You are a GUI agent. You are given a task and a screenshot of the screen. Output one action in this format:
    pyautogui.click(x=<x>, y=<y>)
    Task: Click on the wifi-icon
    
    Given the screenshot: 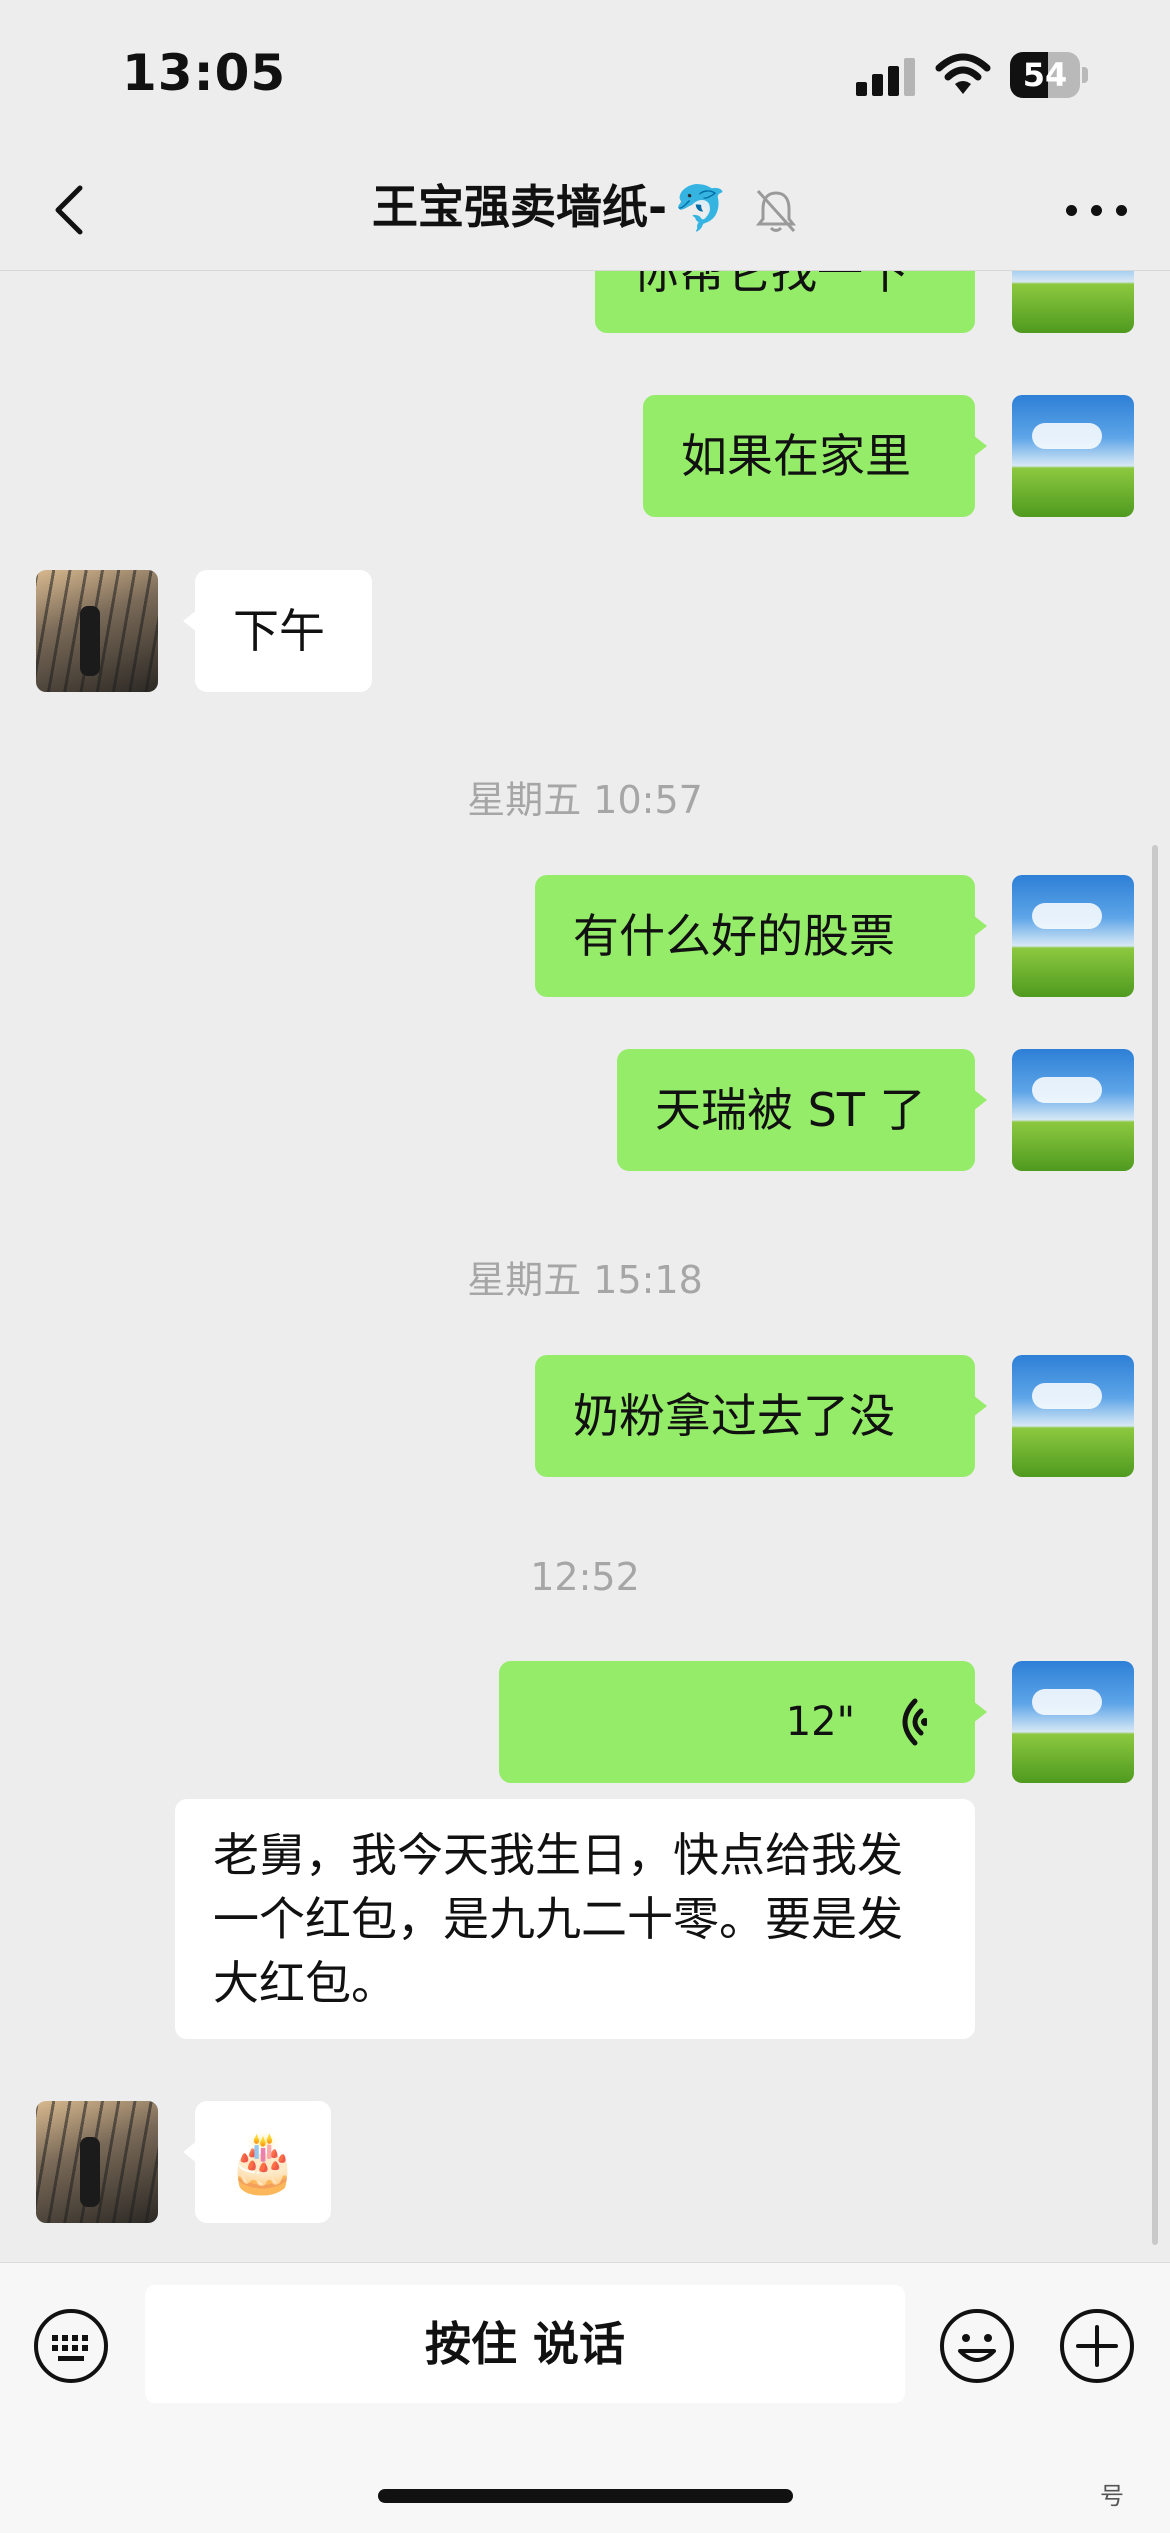 What is the action you would take?
    pyautogui.click(x=963, y=73)
    